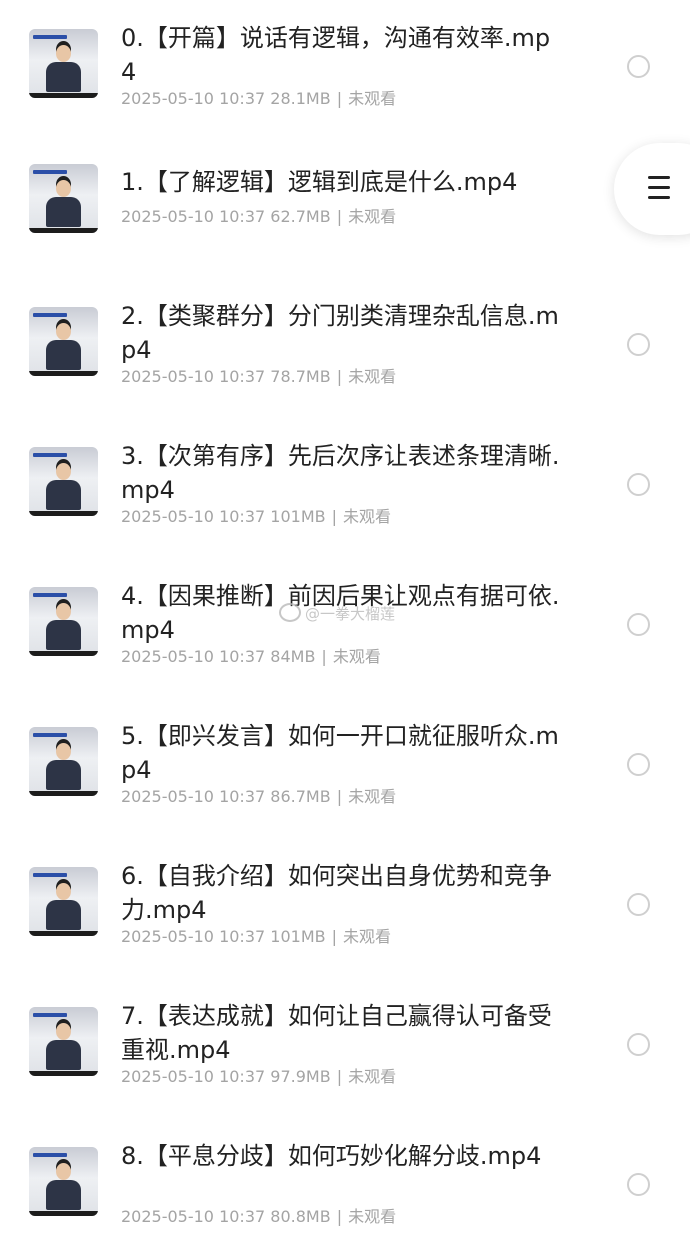 The width and height of the screenshot is (690, 1233). Describe the element at coordinates (331, 1156) in the screenshot. I see `file-title: 8.【平息分歧】如何巧妙化解分歧.mp4` at that location.